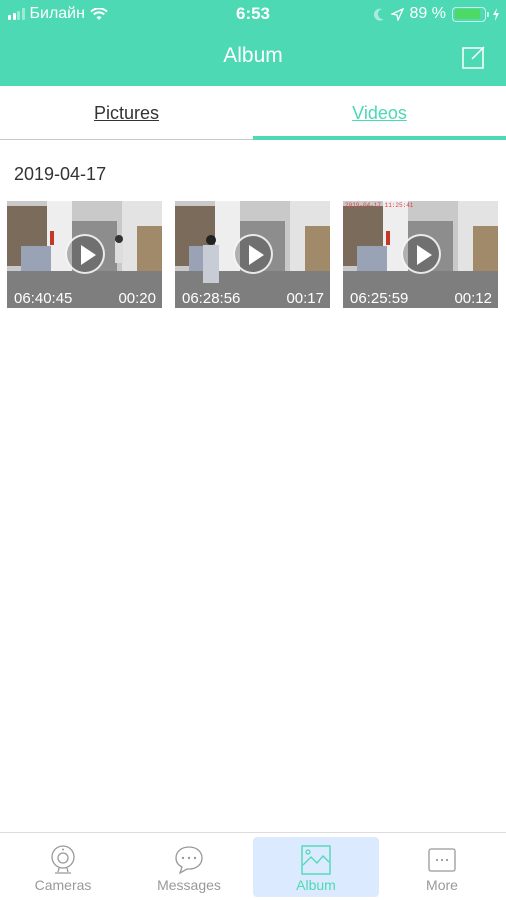 The height and width of the screenshot is (900, 506). Describe the element at coordinates (474, 57) in the screenshot. I see `edit-icon` at that location.